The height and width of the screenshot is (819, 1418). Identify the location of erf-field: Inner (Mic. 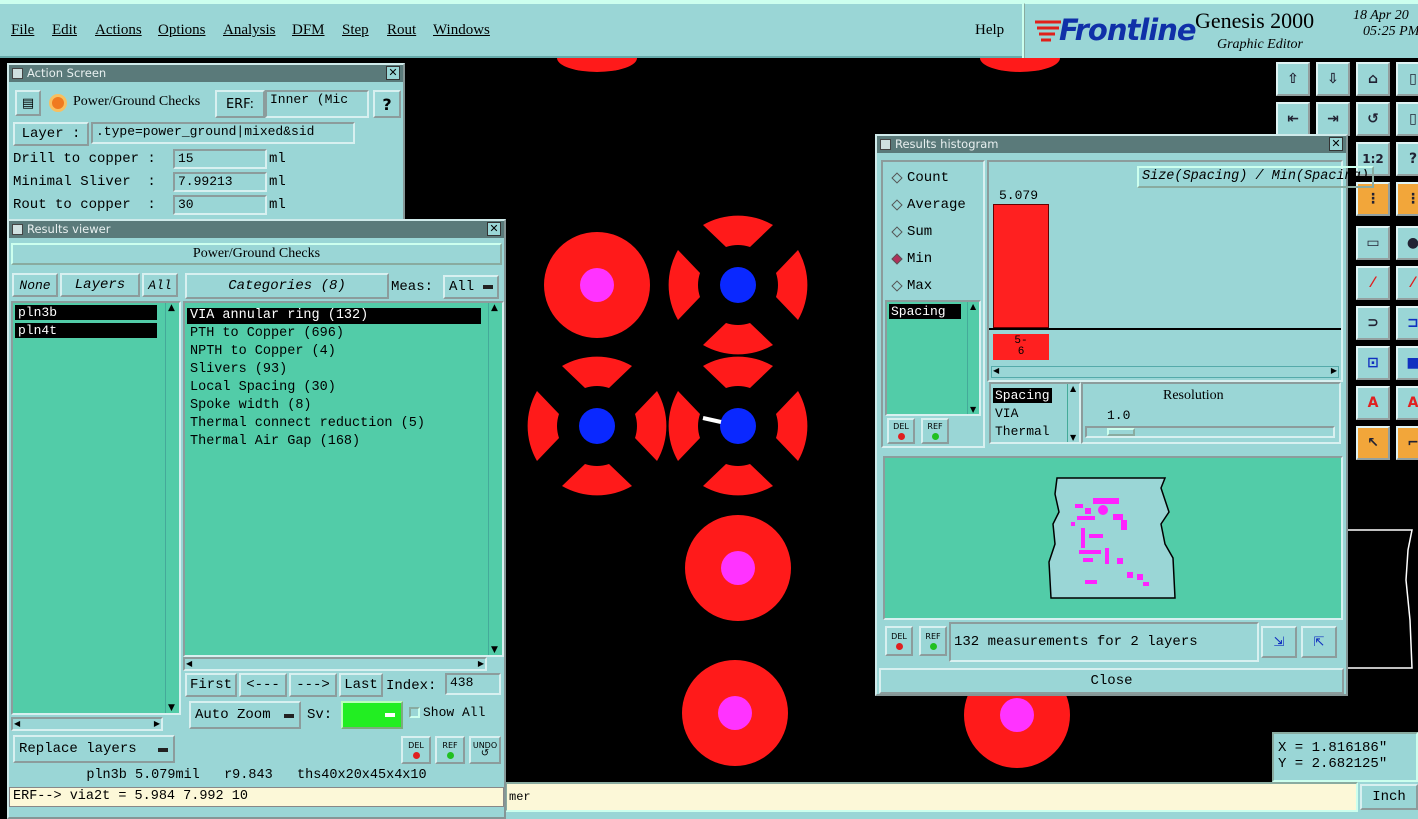
(317, 104).